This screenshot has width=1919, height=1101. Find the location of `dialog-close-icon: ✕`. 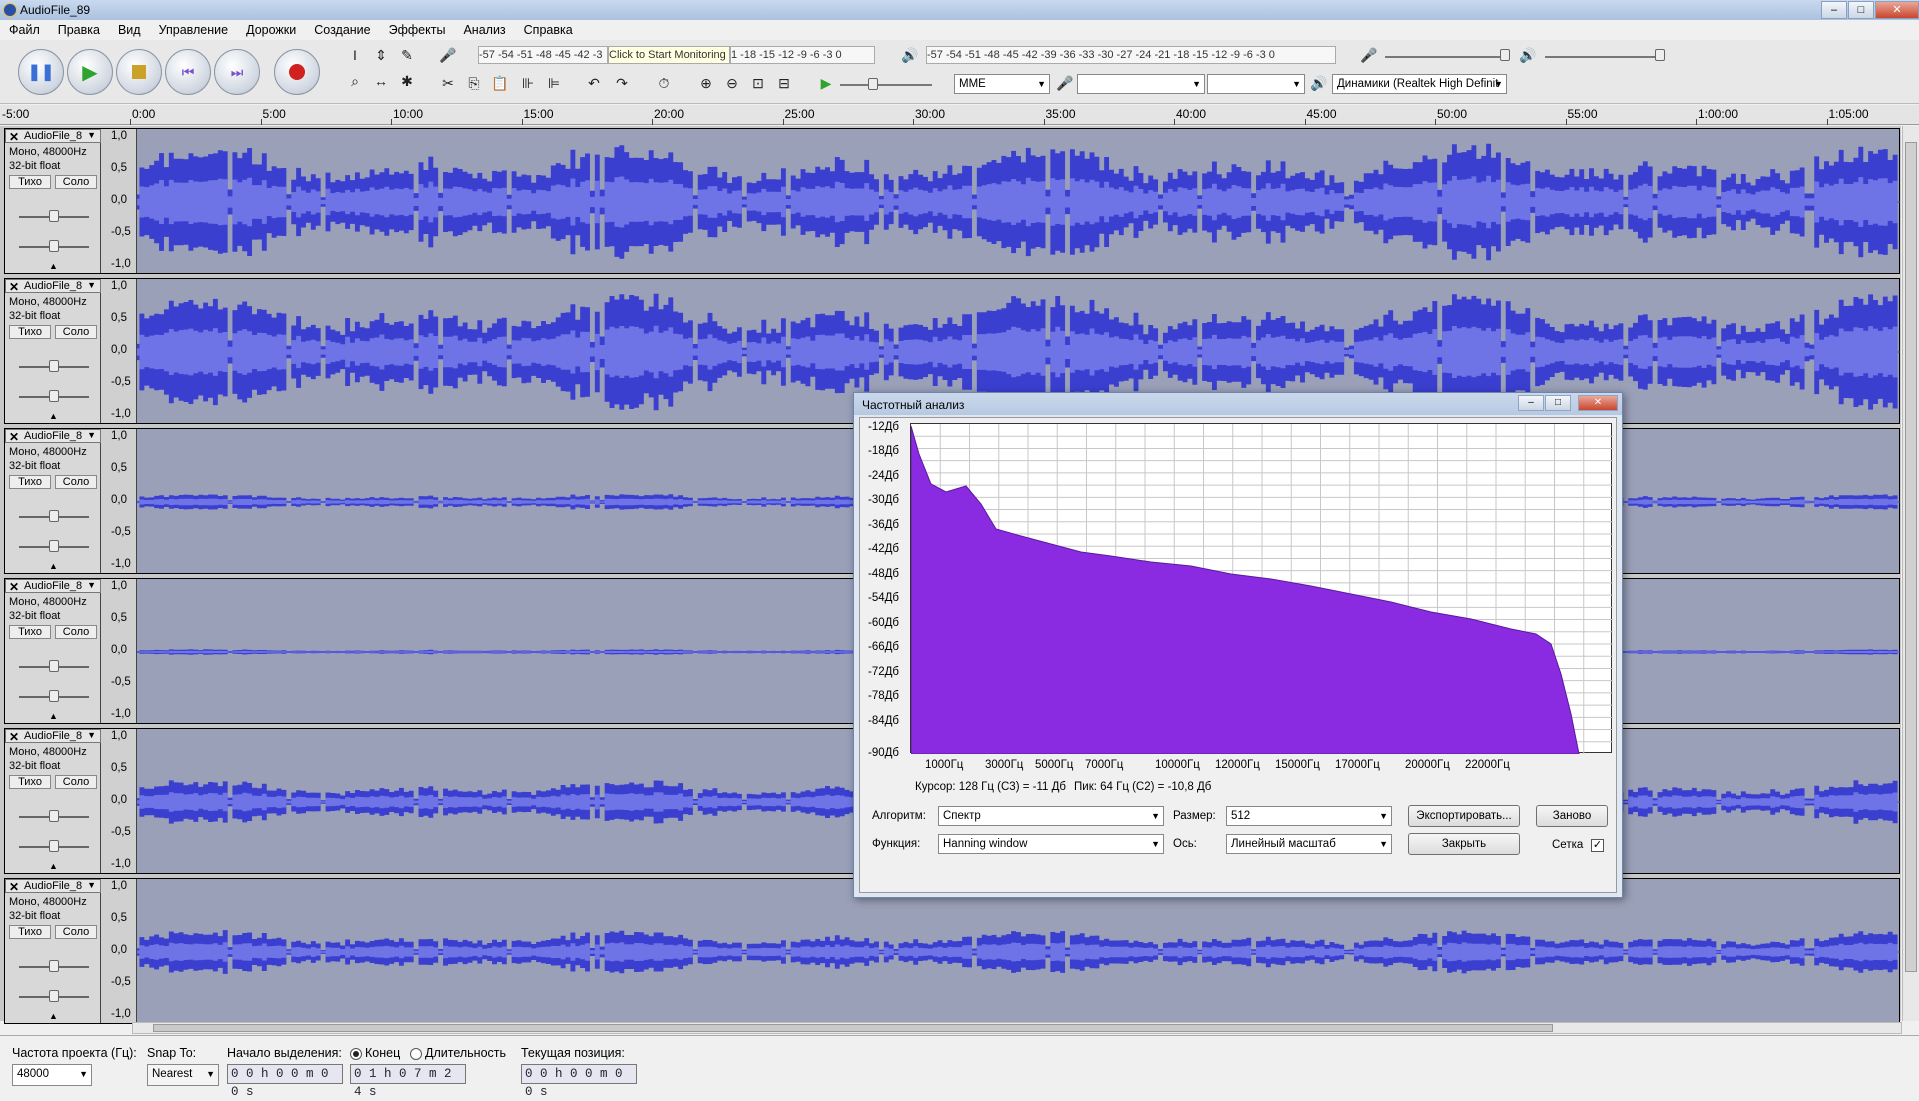

dialog-close-icon: ✕ is located at coordinates (1598, 403).